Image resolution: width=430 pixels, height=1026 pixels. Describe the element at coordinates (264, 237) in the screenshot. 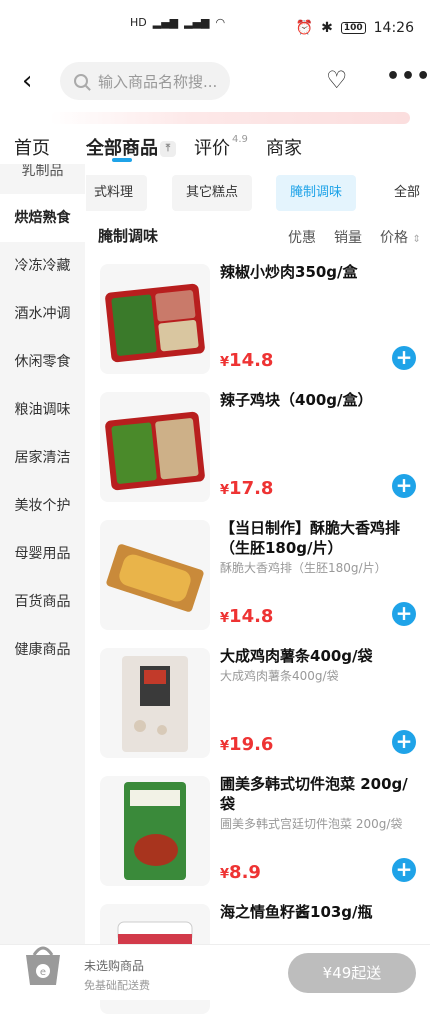

I see `list-header: 腌制调味 优惠 销量 价格 ⇕` at that location.